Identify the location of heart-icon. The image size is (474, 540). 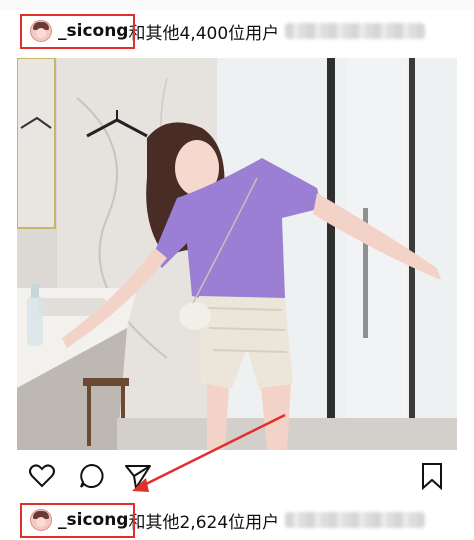
(42, 476).